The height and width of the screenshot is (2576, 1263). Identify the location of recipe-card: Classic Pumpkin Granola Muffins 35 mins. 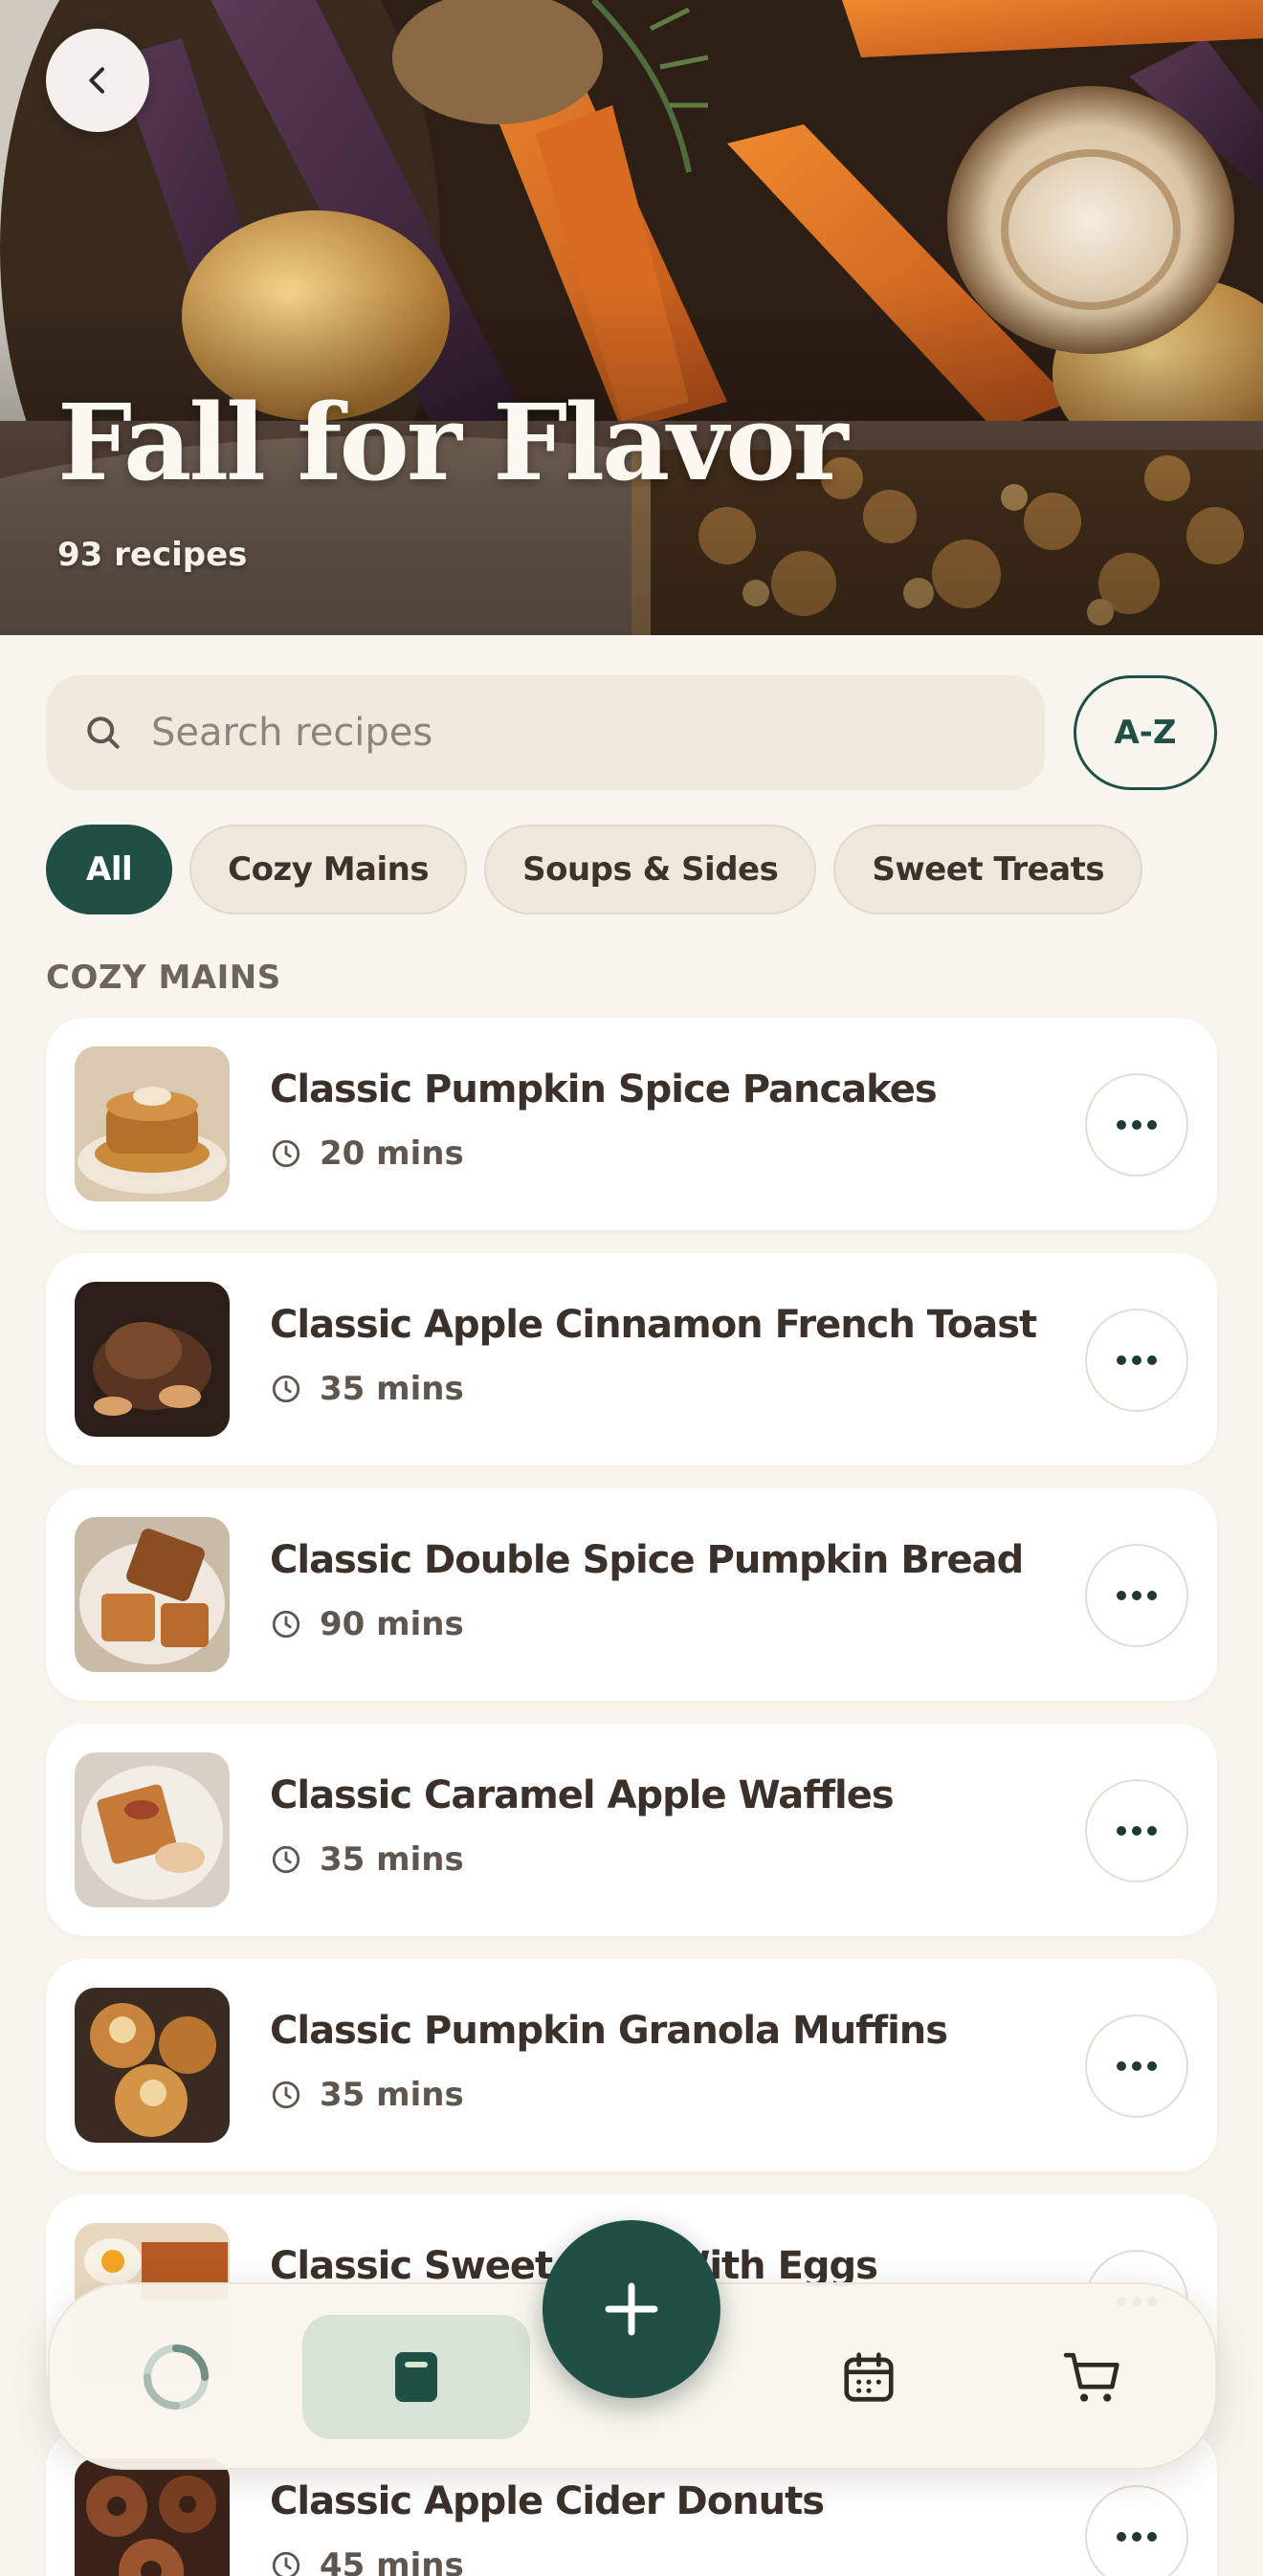
(631, 2065).